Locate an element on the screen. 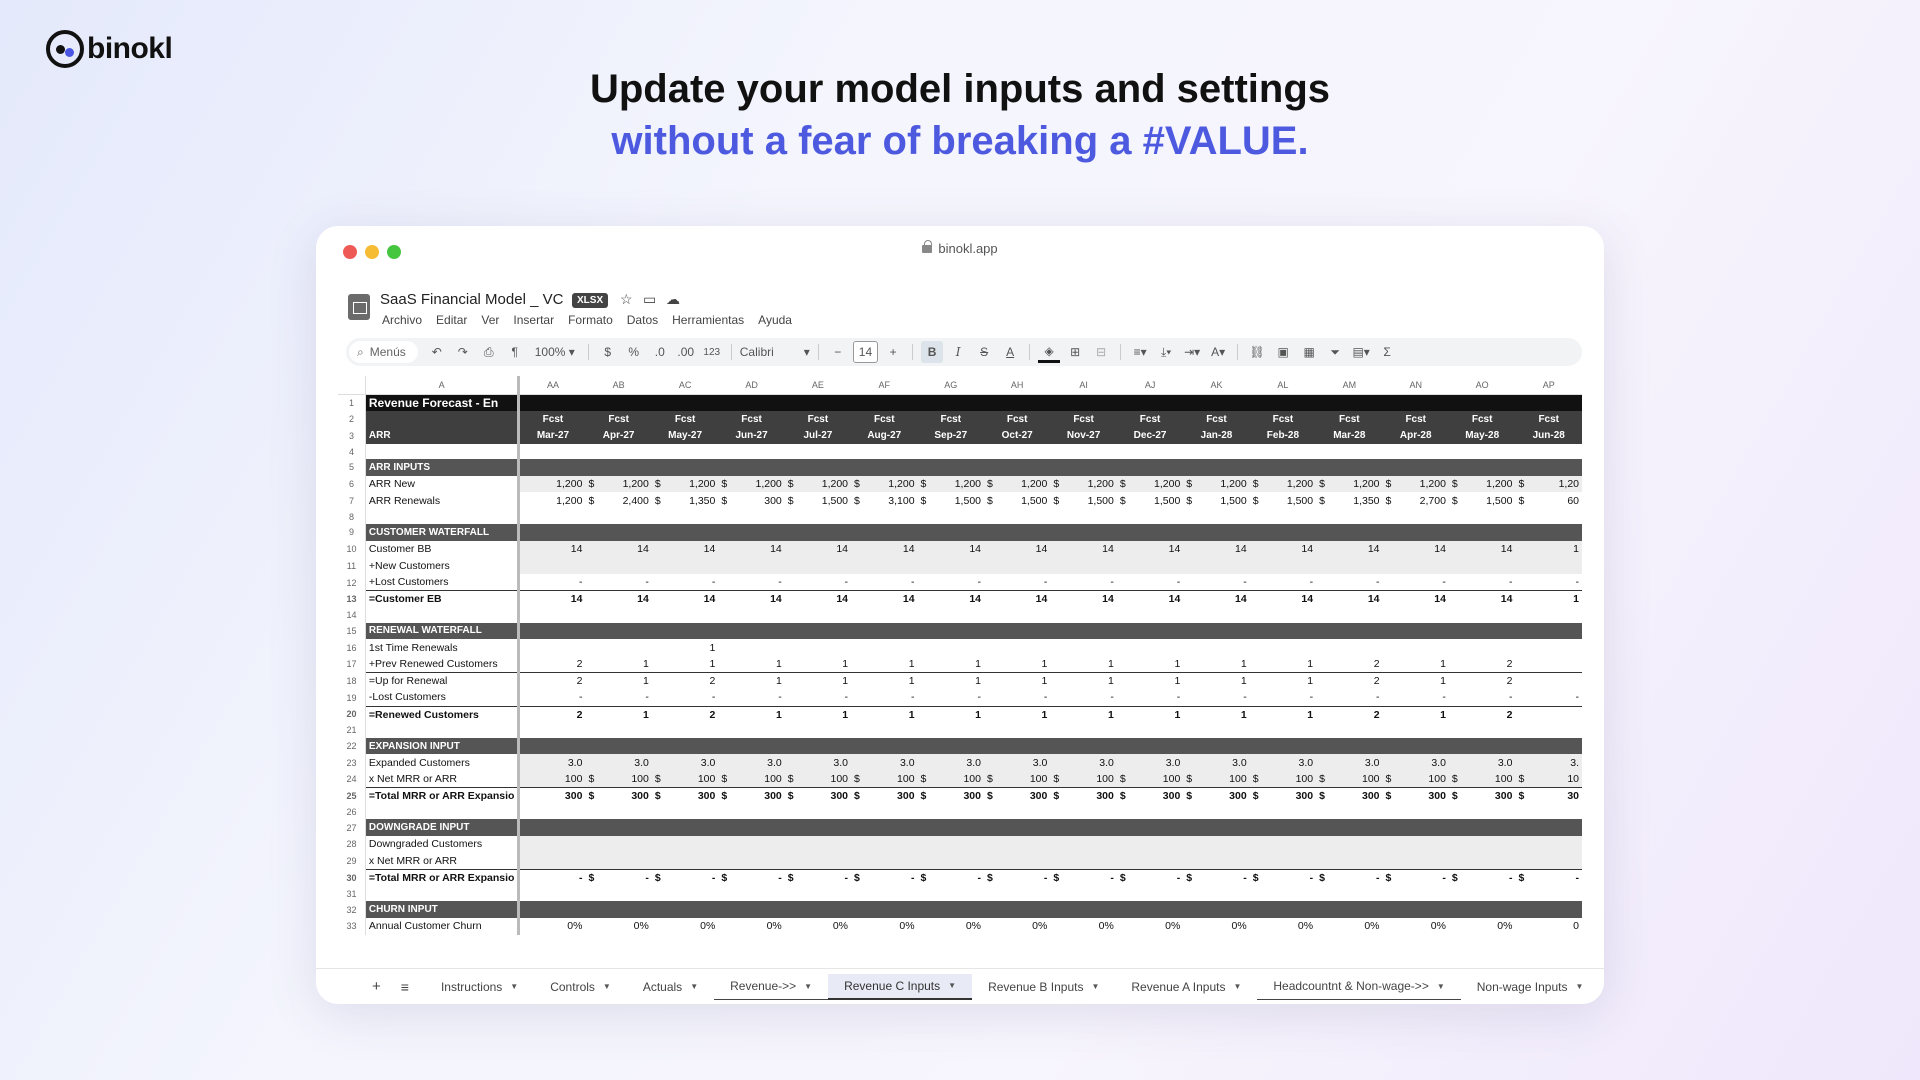 This screenshot has height=1080, width=1920. column-header: AM is located at coordinates (1349, 385).